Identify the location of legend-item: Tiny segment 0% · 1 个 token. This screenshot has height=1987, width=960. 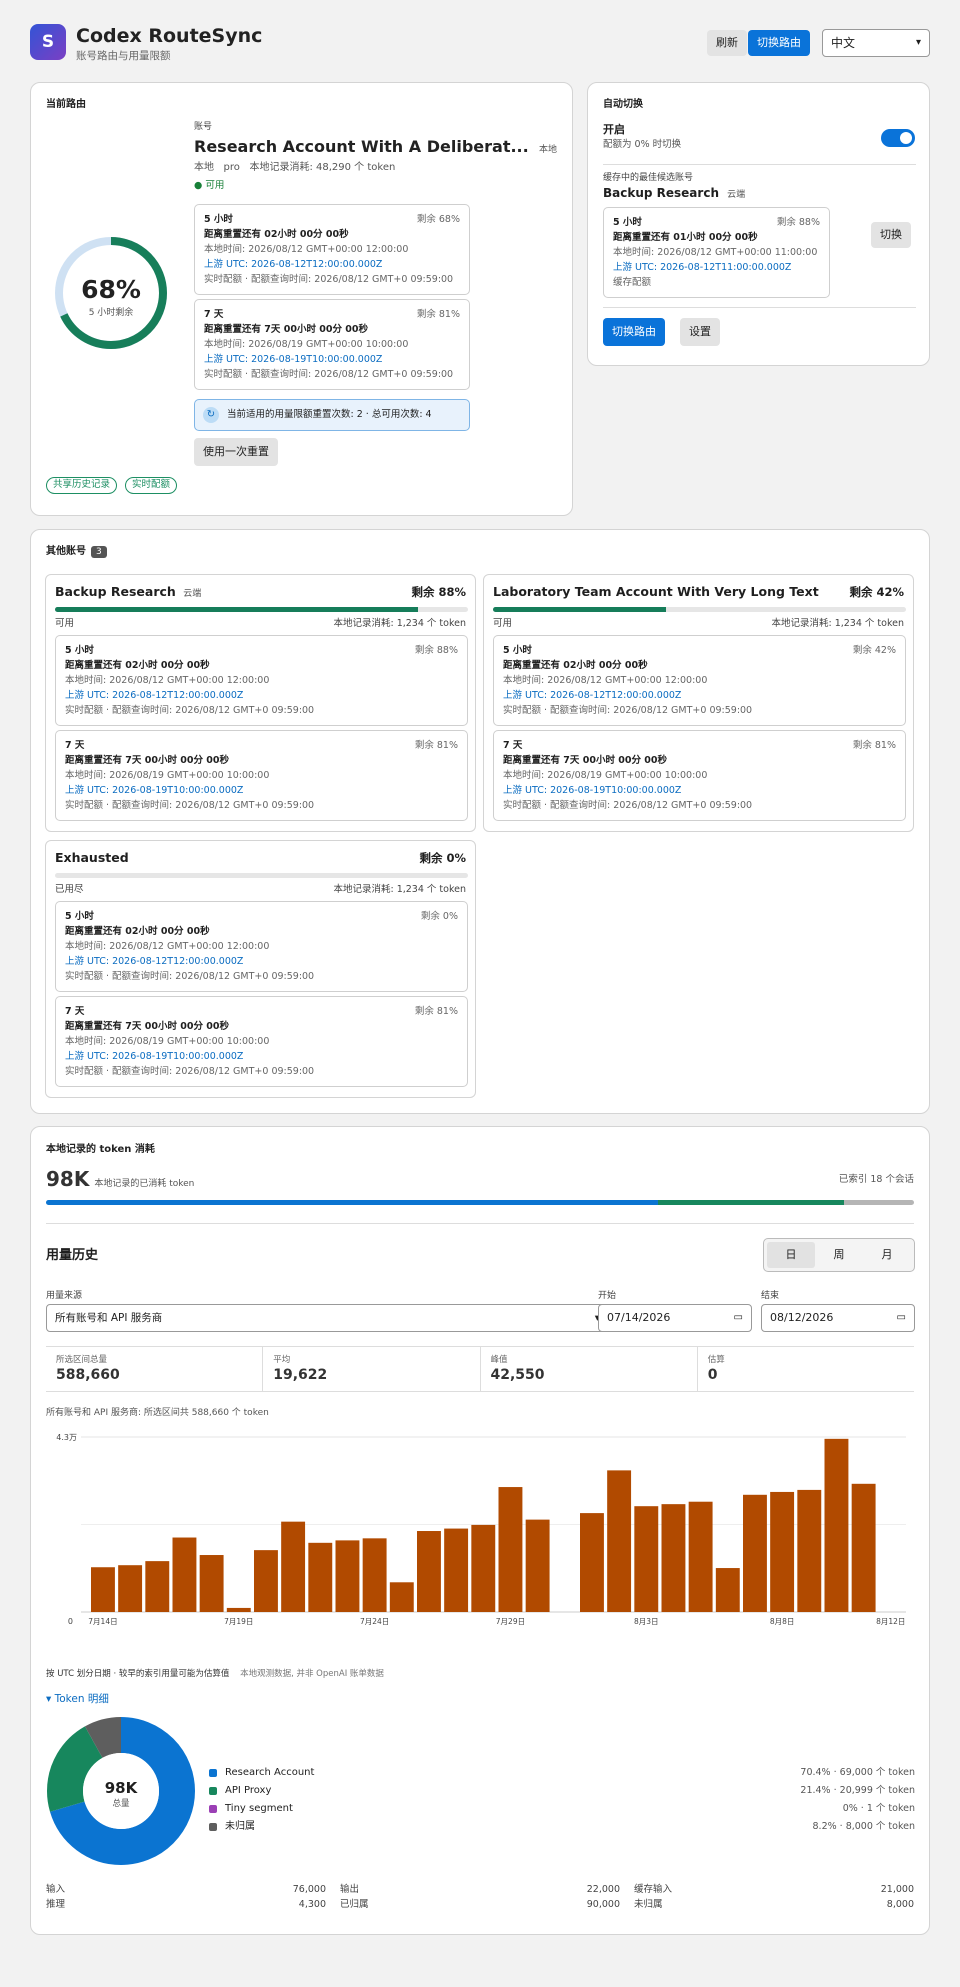
(562, 1809).